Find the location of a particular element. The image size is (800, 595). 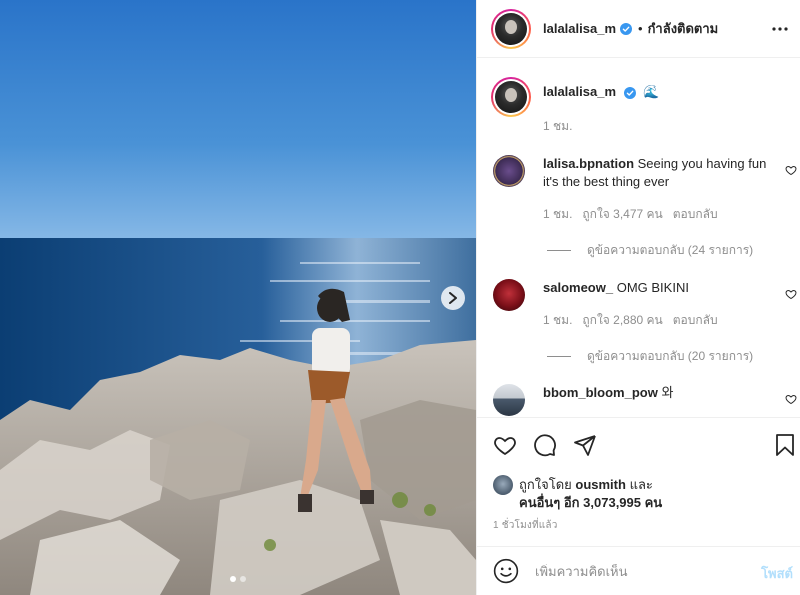

liked-by-prefix: ถูกใจโดย is located at coordinates (545, 484).